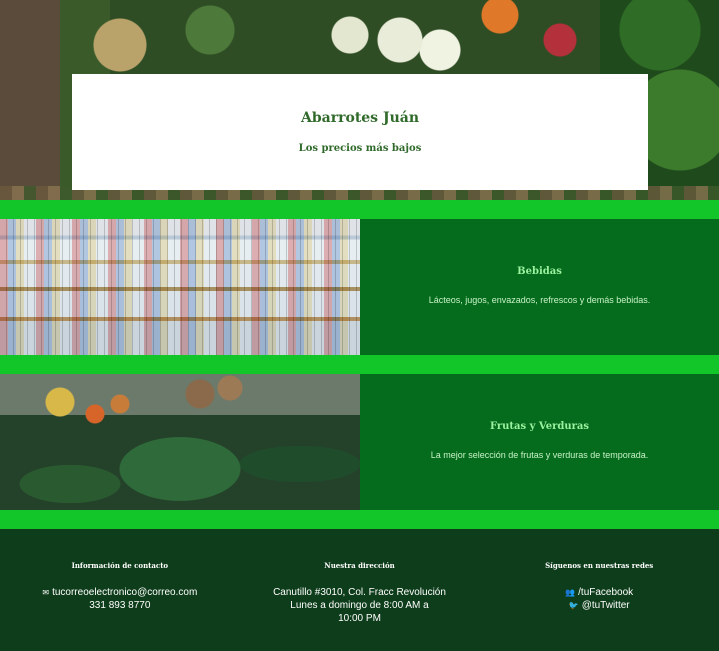  I want to click on facebook-link: 👥/tuFacebook, so click(599, 592).